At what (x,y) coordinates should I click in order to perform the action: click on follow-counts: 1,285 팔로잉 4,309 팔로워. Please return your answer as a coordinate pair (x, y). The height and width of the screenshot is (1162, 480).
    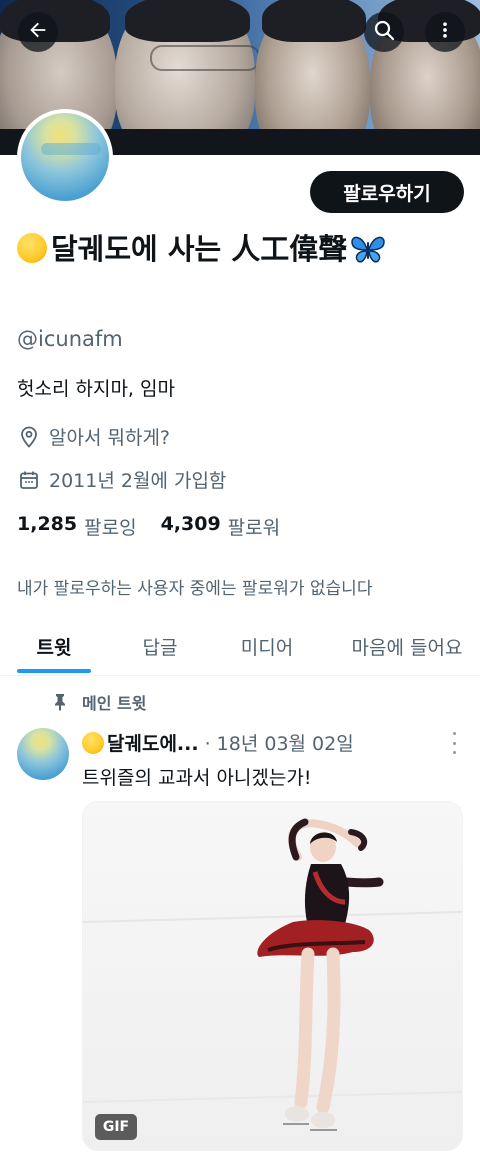
    Looking at the image, I should click on (160, 526).